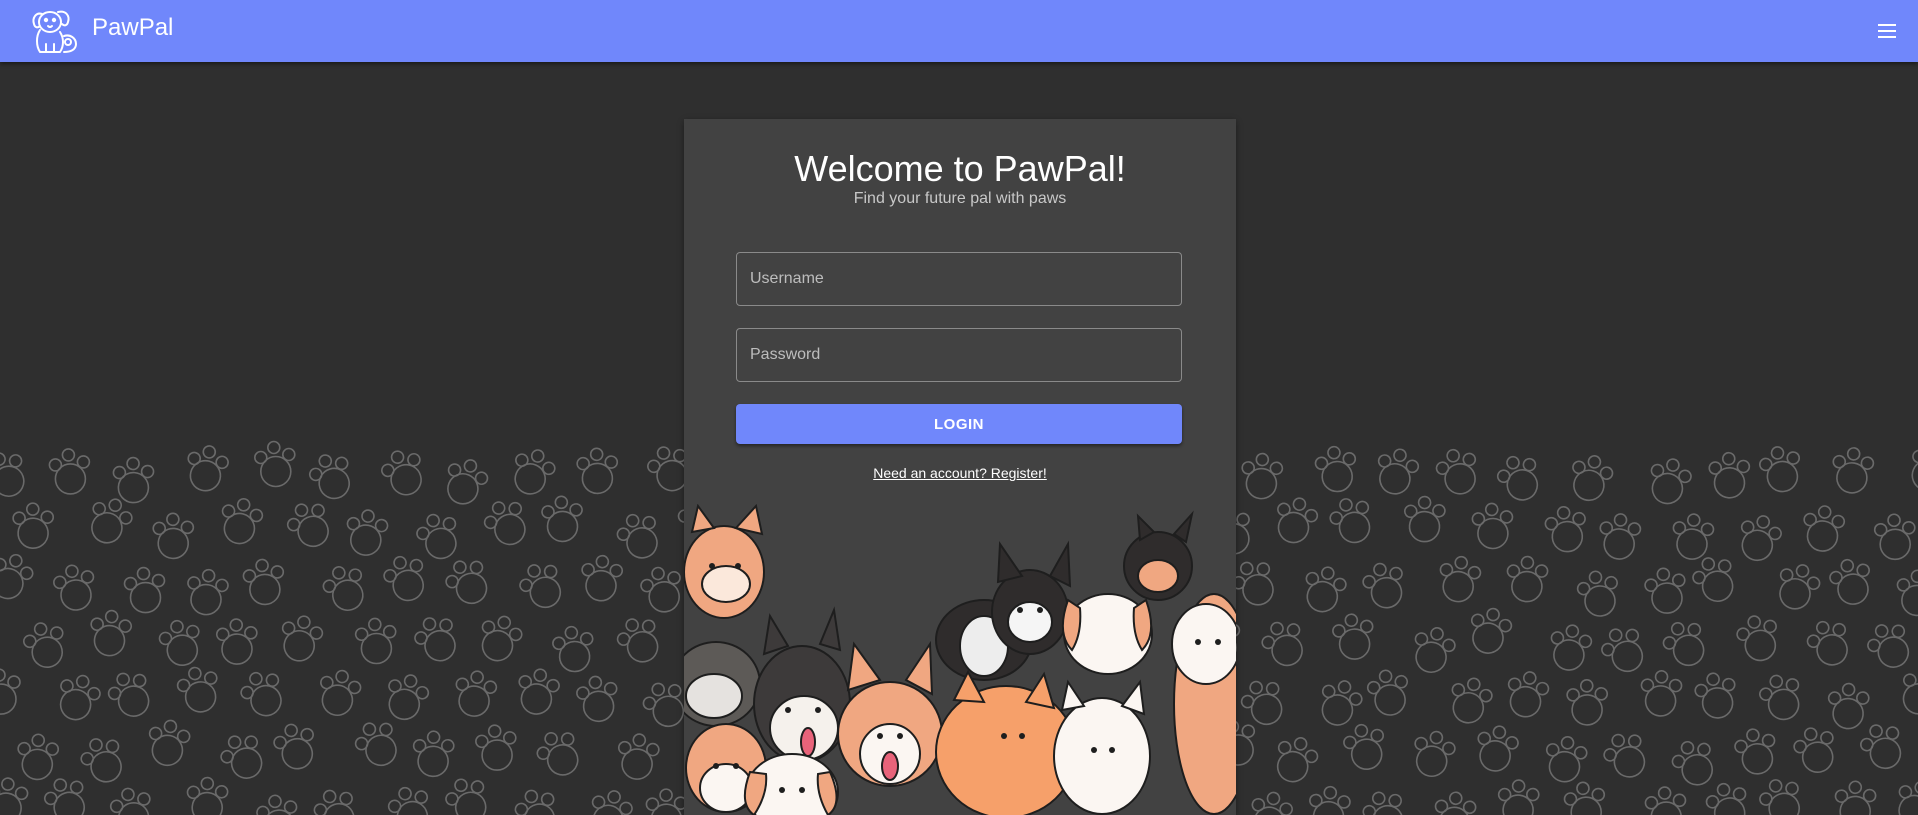  What do you see at coordinates (959, 424) in the screenshot?
I see `login-button: LOGIN` at bounding box center [959, 424].